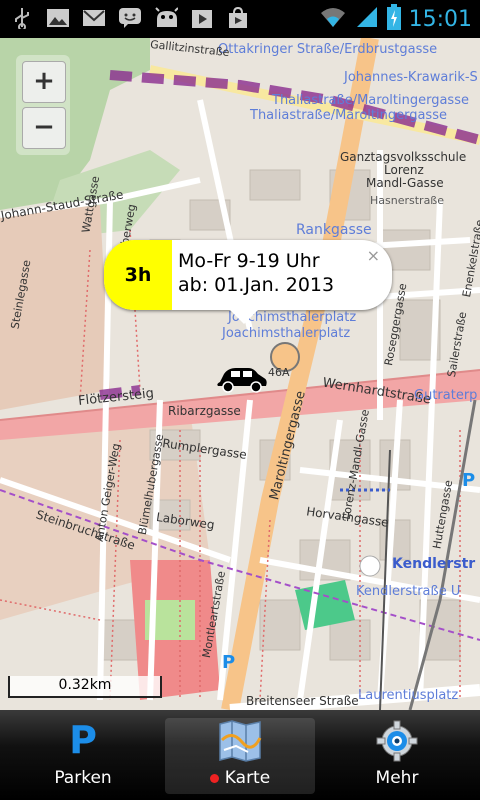 The width and height of the screenshot is (480, 800). What do you see at coordinates (94, 18) in the screenshot?
I see `gmail-icon` at bounding box center [94, 18].